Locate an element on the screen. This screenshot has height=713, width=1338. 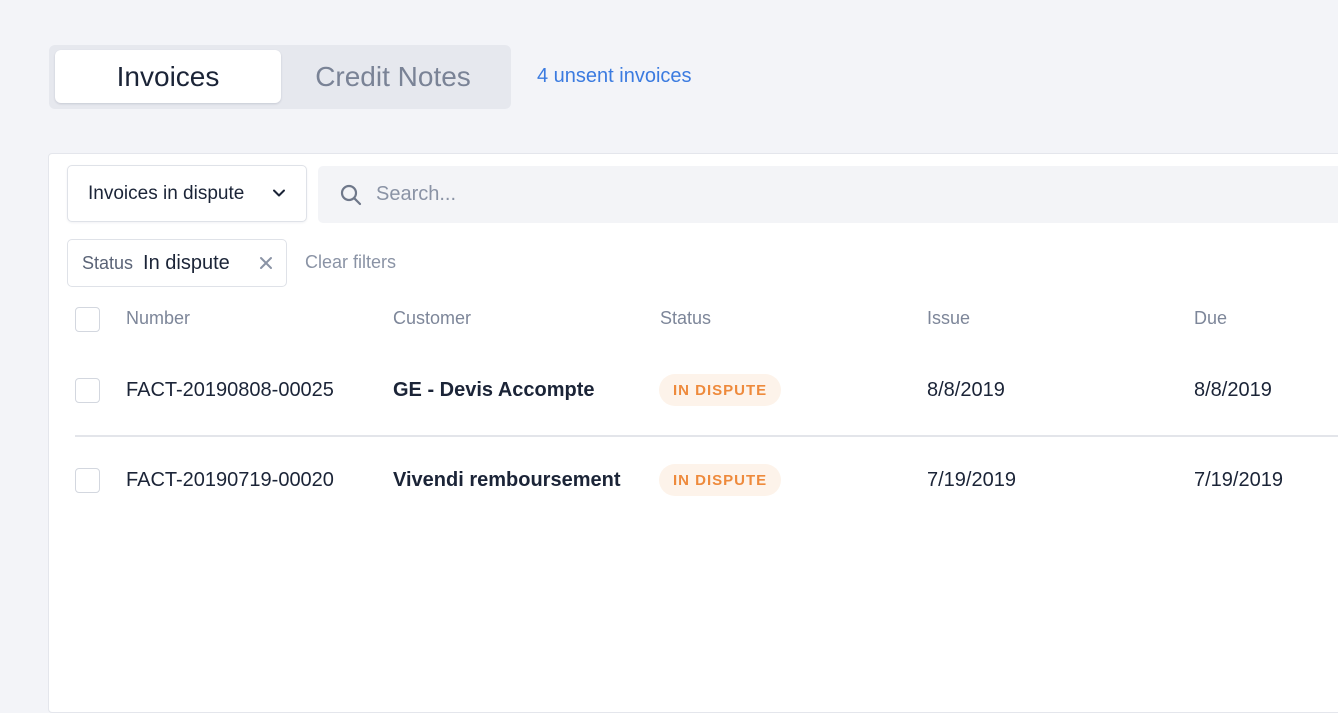
select-all-checkbox is located at coordinates (87, 319).